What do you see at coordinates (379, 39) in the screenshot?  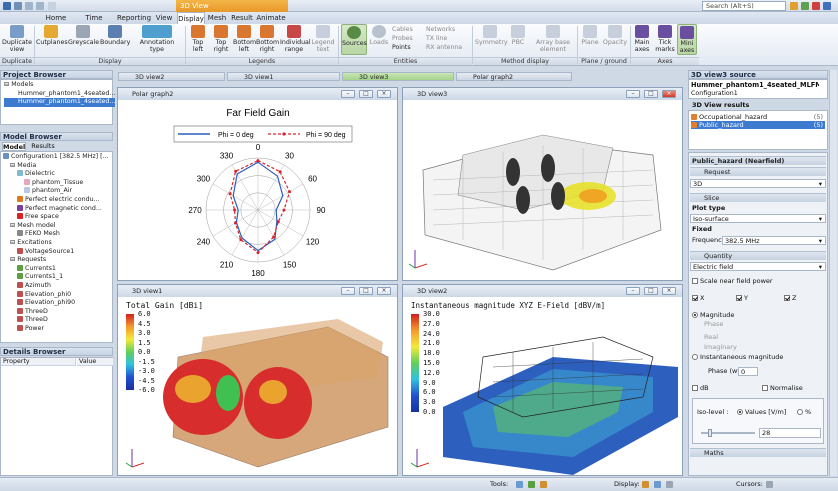 I see `loads-button: Loads` at bounding box center [379, 39].